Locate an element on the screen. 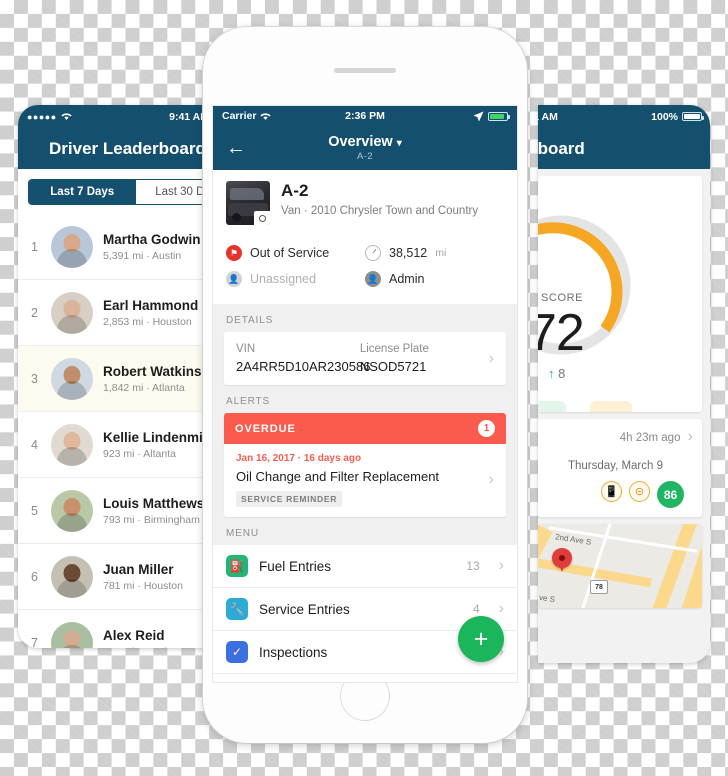  driver-meta: 432 mi · Austin is located at coordinates (137, 647).